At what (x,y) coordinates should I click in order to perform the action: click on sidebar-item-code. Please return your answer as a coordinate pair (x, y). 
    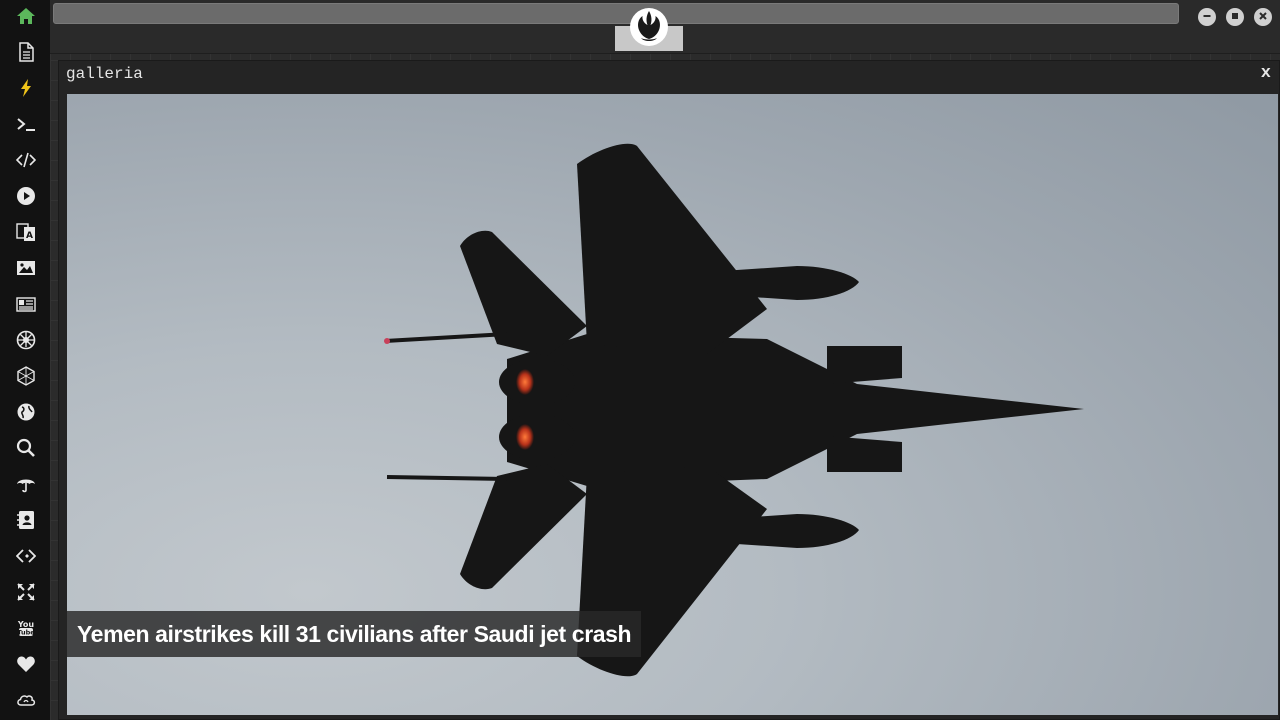
    Looking at the image, I should click on (26, 162).